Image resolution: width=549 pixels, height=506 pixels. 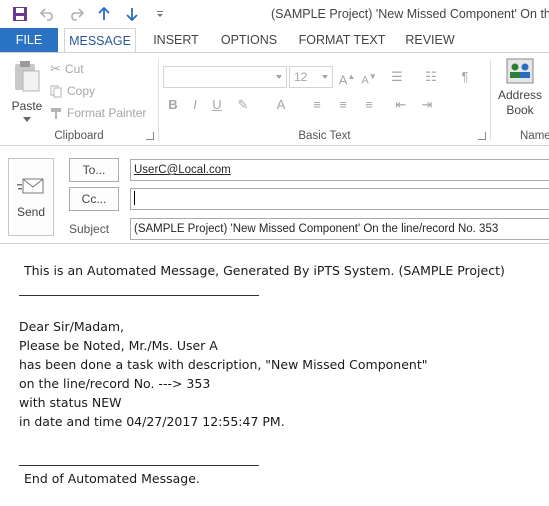 I want to click on cc-field, so click(x=339, y=199).